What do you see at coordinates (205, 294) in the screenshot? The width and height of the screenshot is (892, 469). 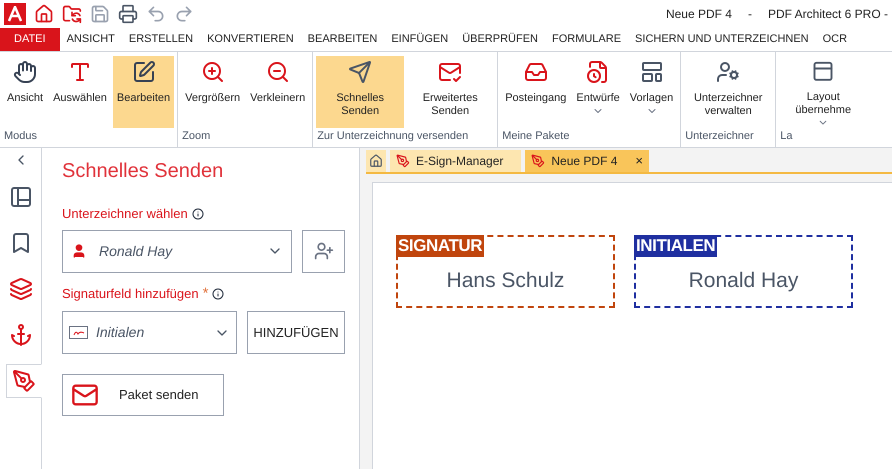 I see `required-mark: *` at bounding box center [205, 294].